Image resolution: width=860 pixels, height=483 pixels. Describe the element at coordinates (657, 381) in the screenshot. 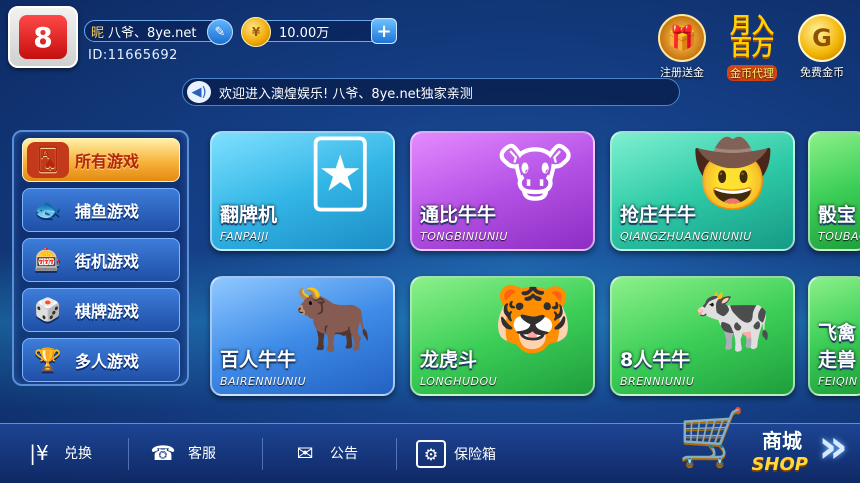

I see `game-pinyin: BRENNIUNIU` at that location.